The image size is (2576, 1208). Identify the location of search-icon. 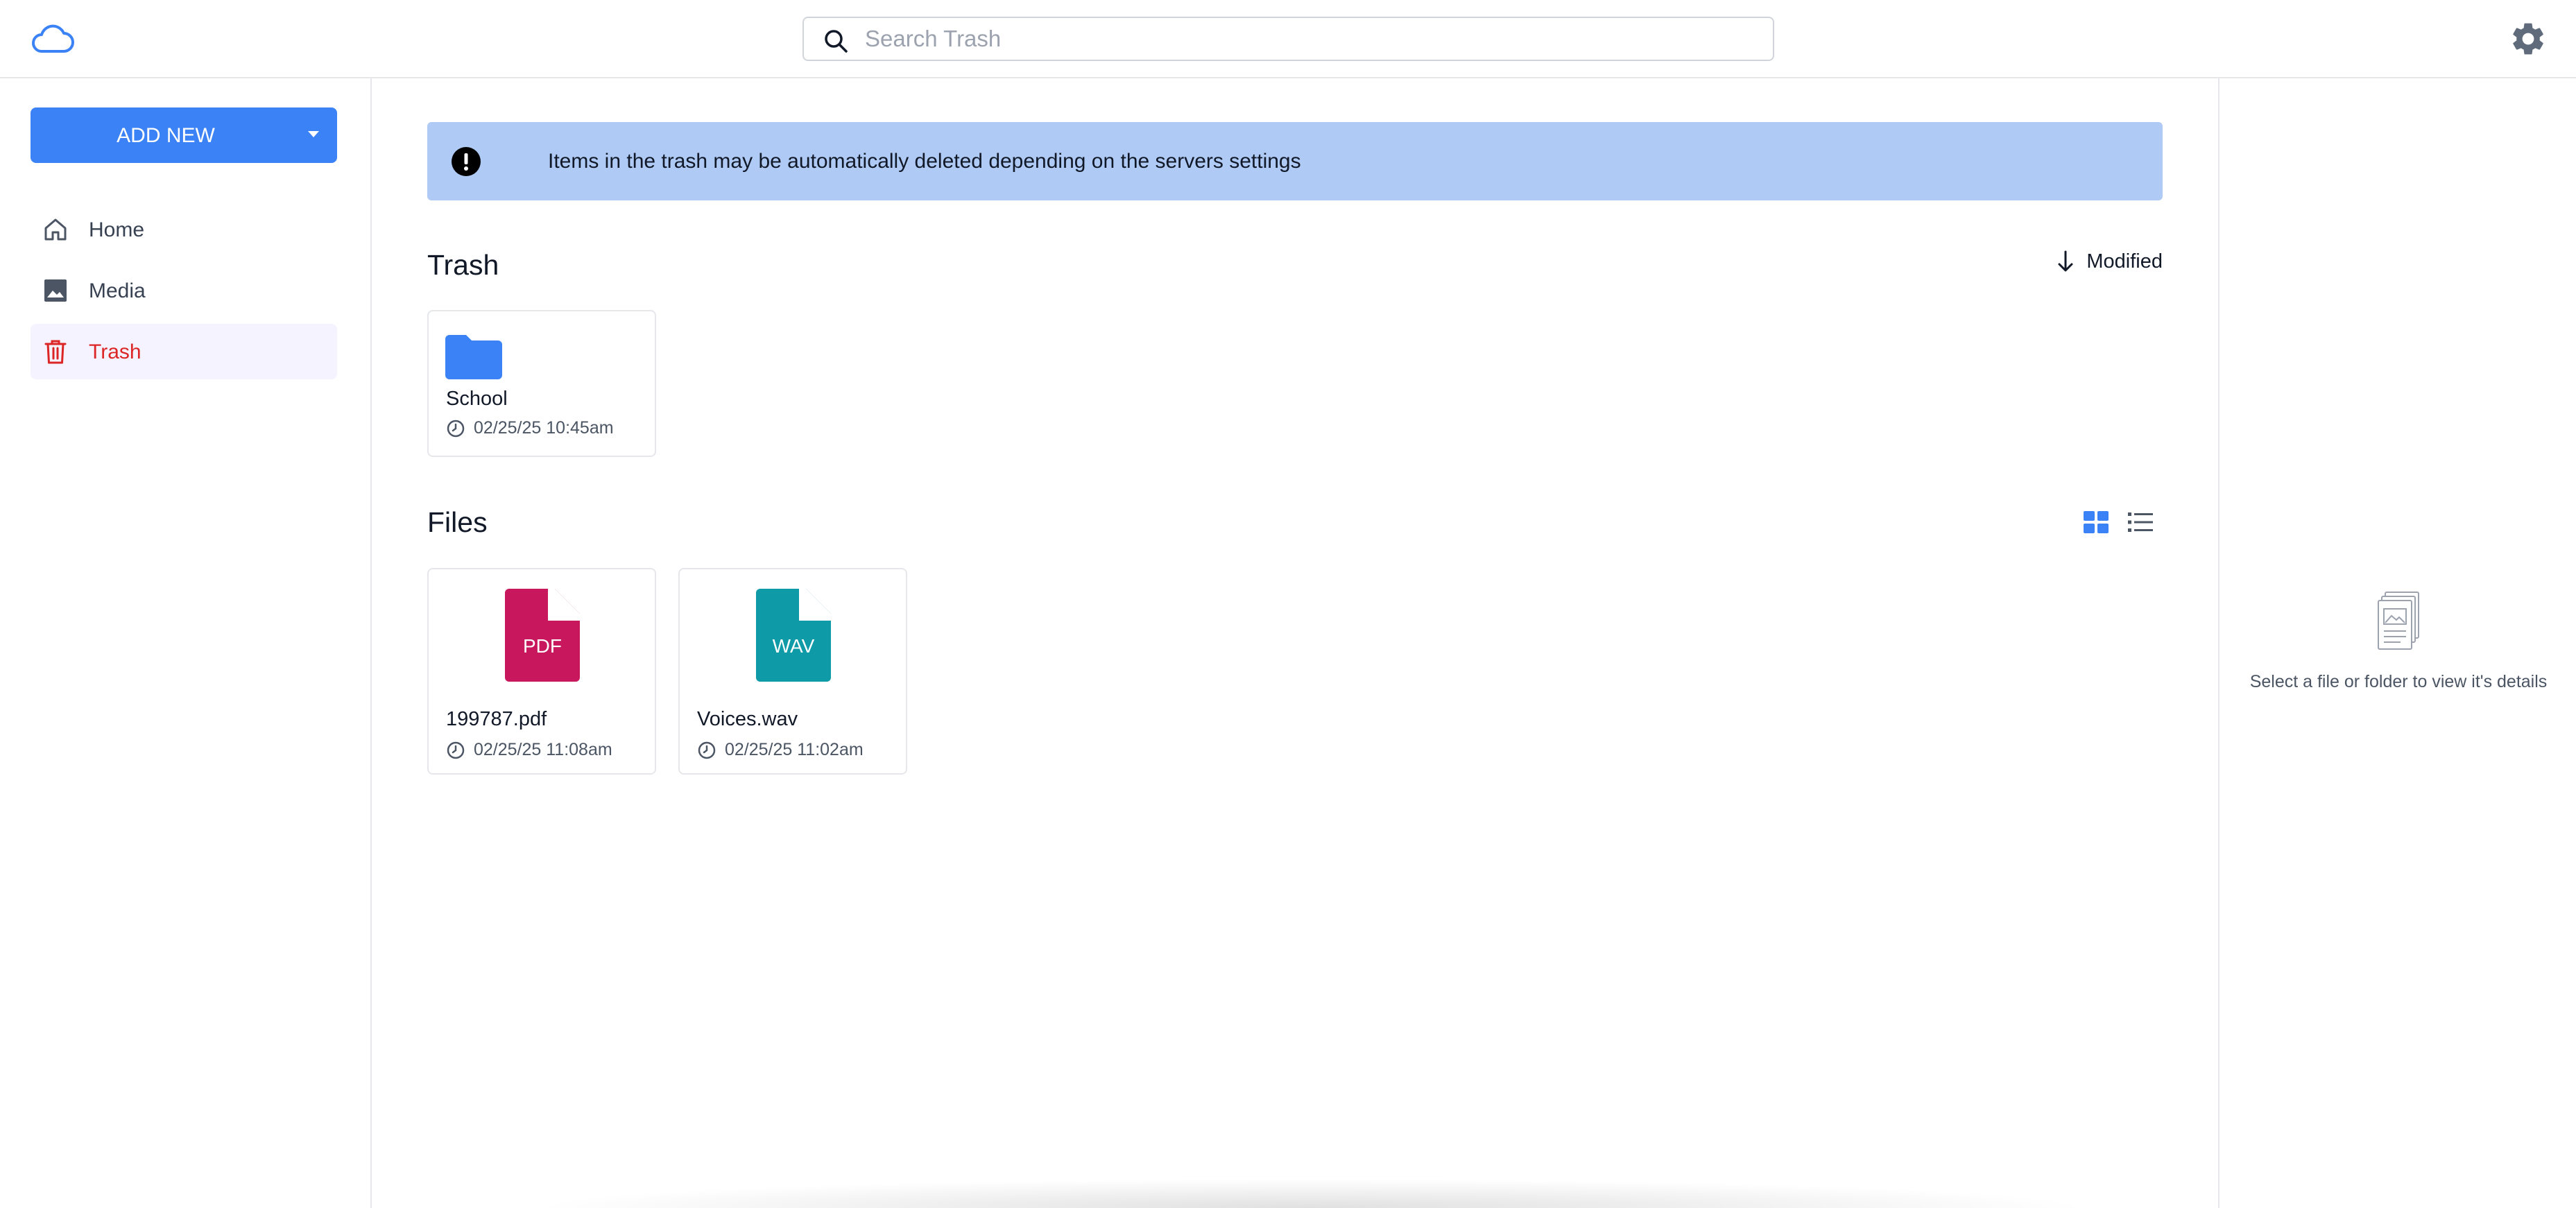
(836, 41).